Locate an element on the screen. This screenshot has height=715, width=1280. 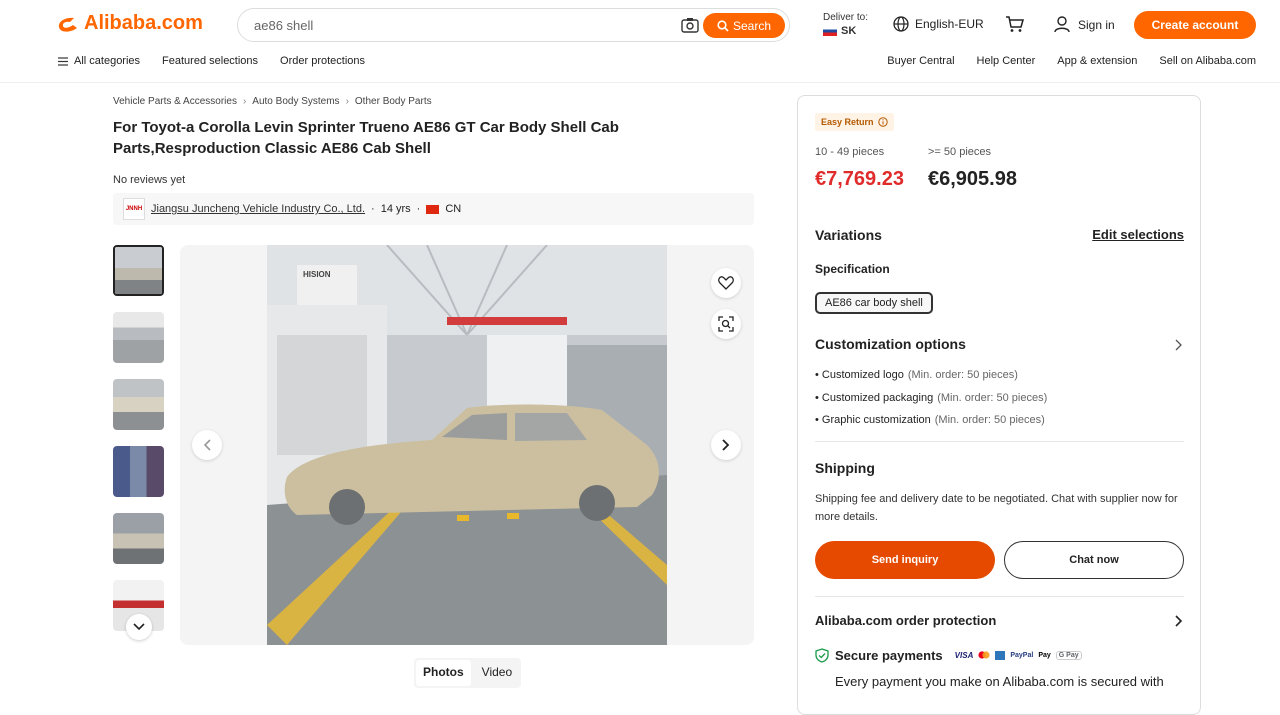
price-tier-range: >= 50 pieces is located at coordinates (959, 152).